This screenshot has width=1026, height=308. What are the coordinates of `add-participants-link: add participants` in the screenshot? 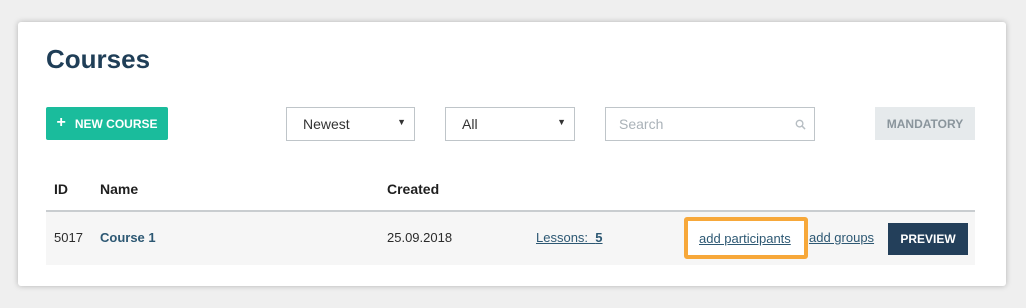 It's located at (745, 238).